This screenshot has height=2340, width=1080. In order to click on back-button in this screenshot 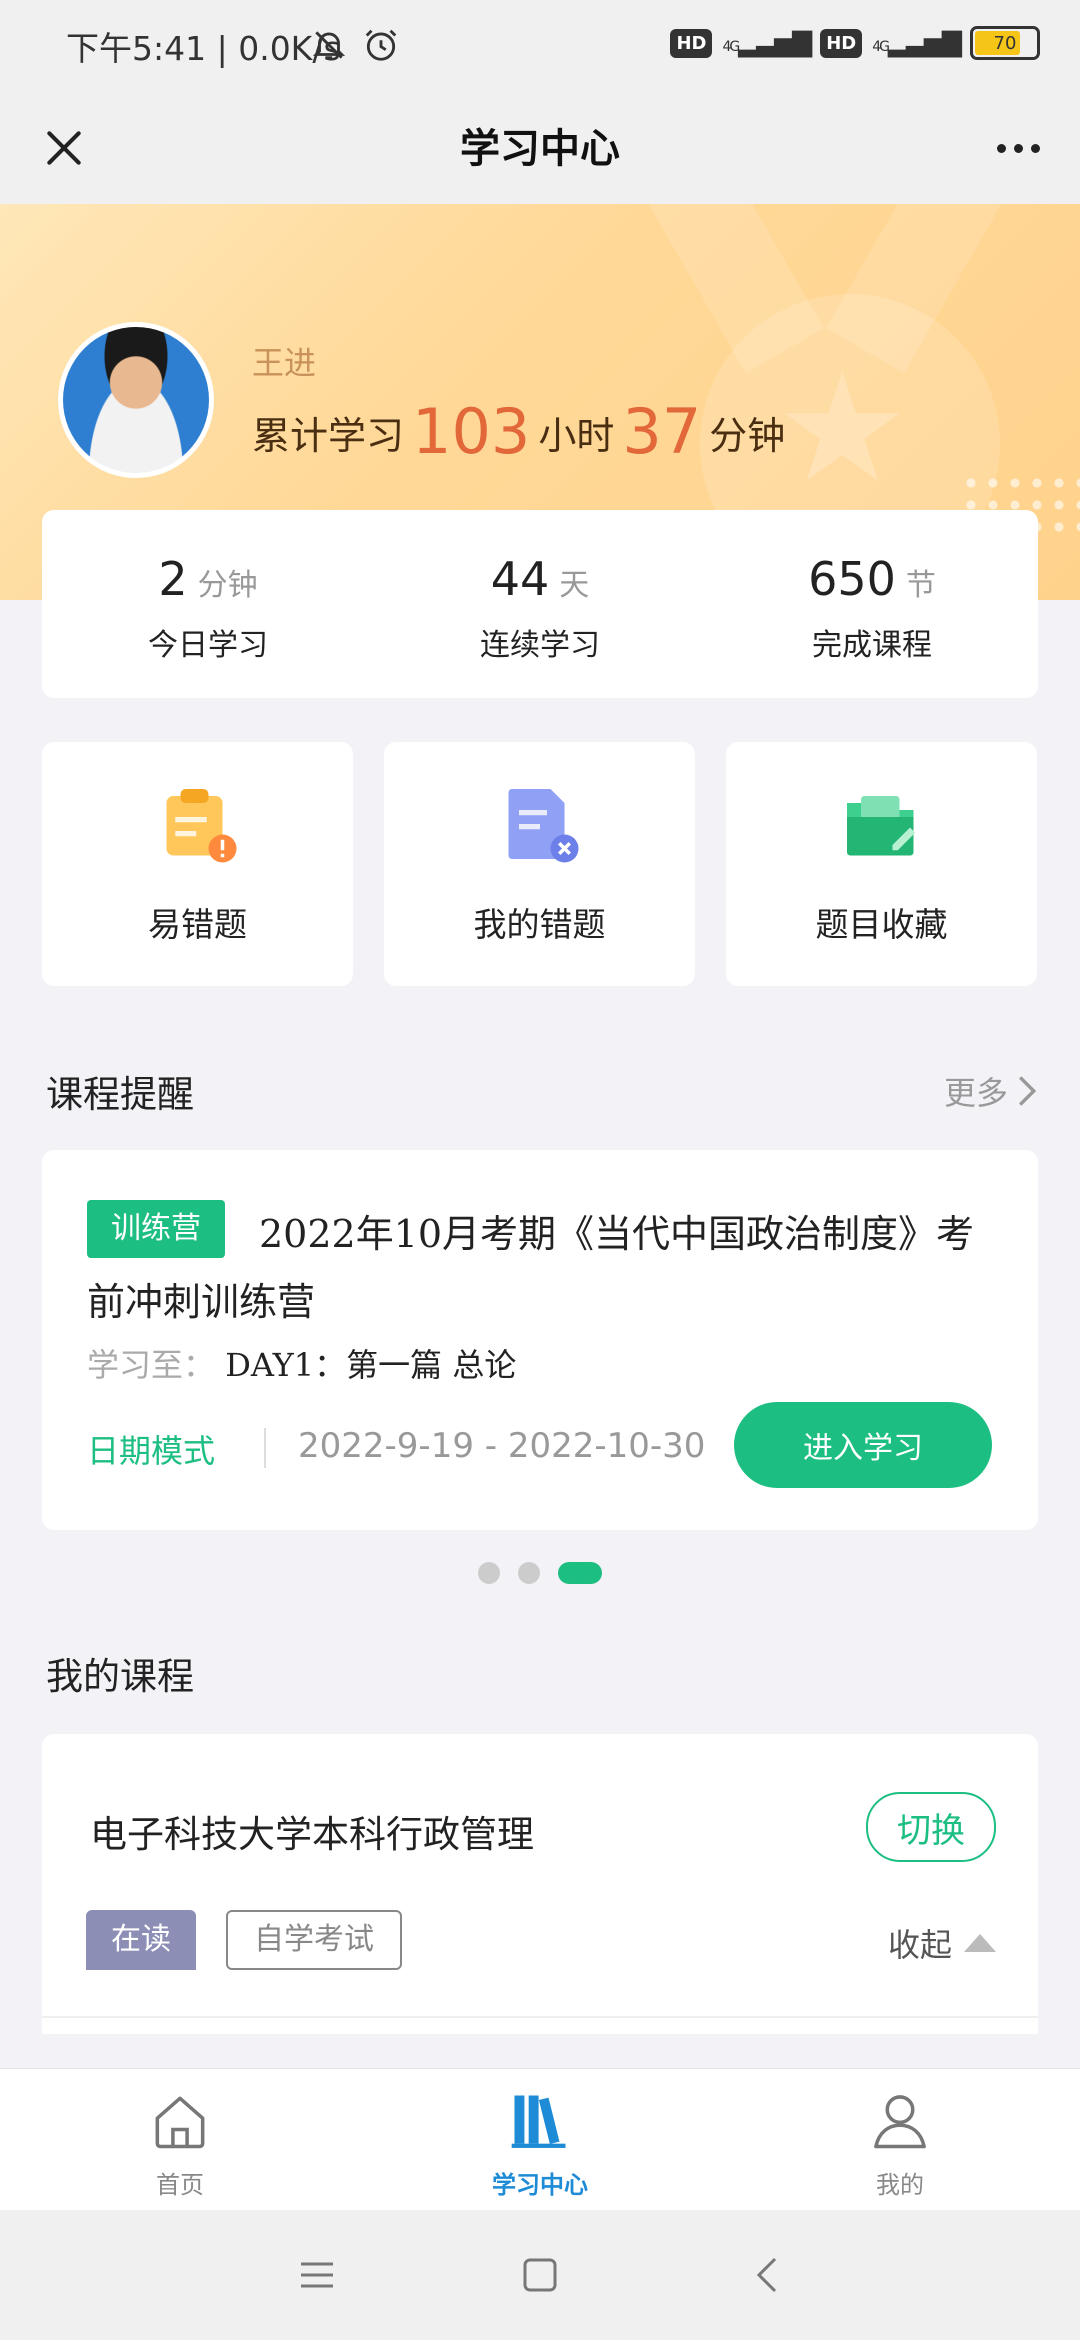, I will do `click(767, 2275)`.